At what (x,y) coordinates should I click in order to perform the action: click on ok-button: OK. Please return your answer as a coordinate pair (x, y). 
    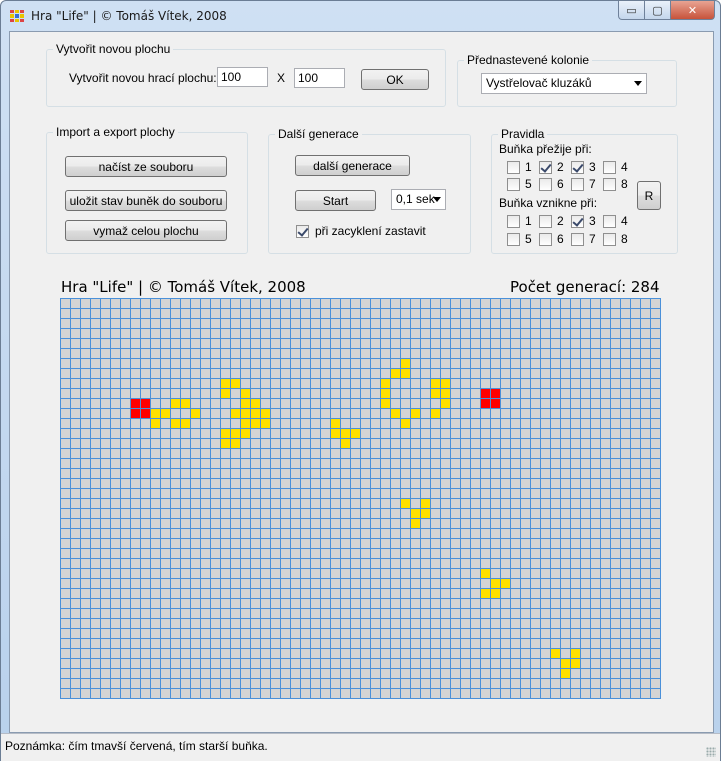
    Looking at the image, I should click on (395, 79).